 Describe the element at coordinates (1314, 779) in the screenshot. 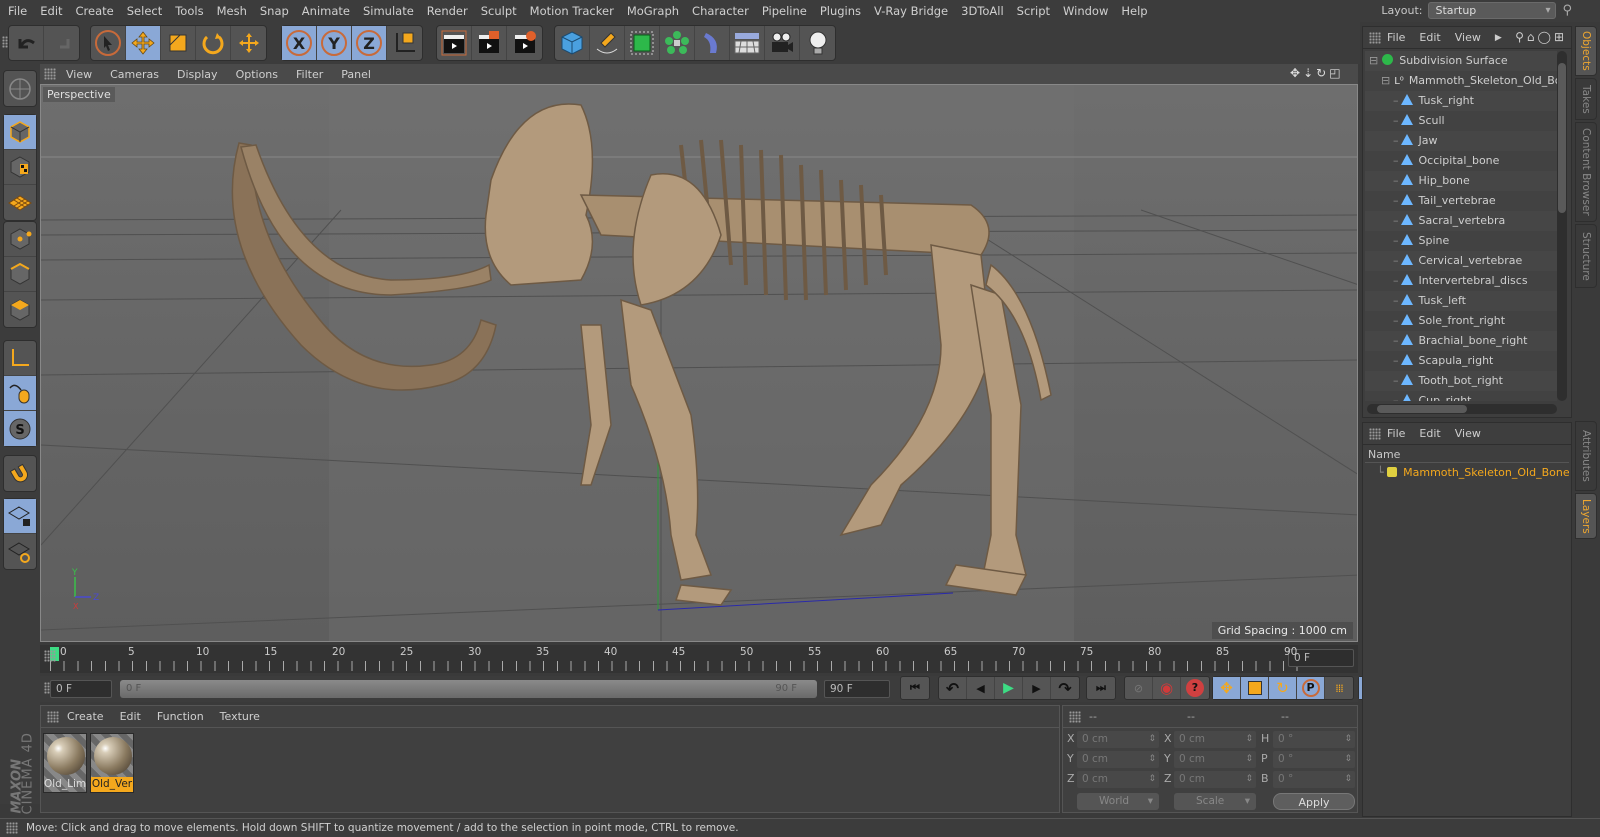

I see `rot-b-field: 0 °` at that location.